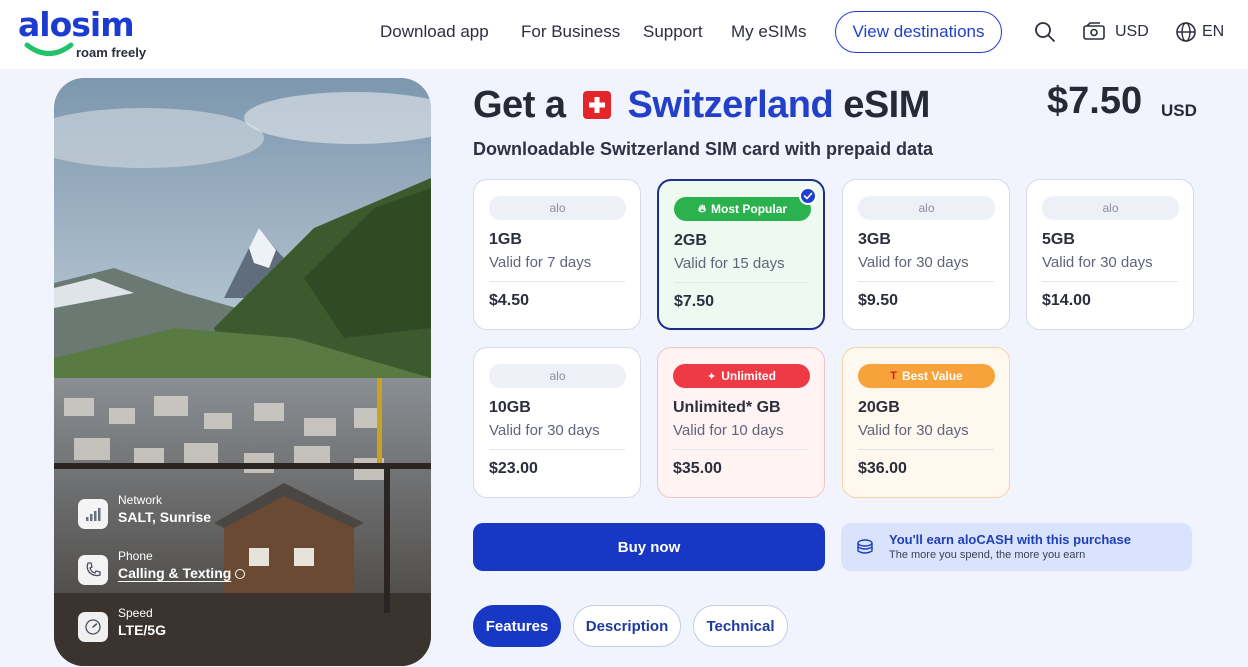  Describe the element at coordinates (690, 240) in the screenshot. I see `plan-data: 2GB` at that location.